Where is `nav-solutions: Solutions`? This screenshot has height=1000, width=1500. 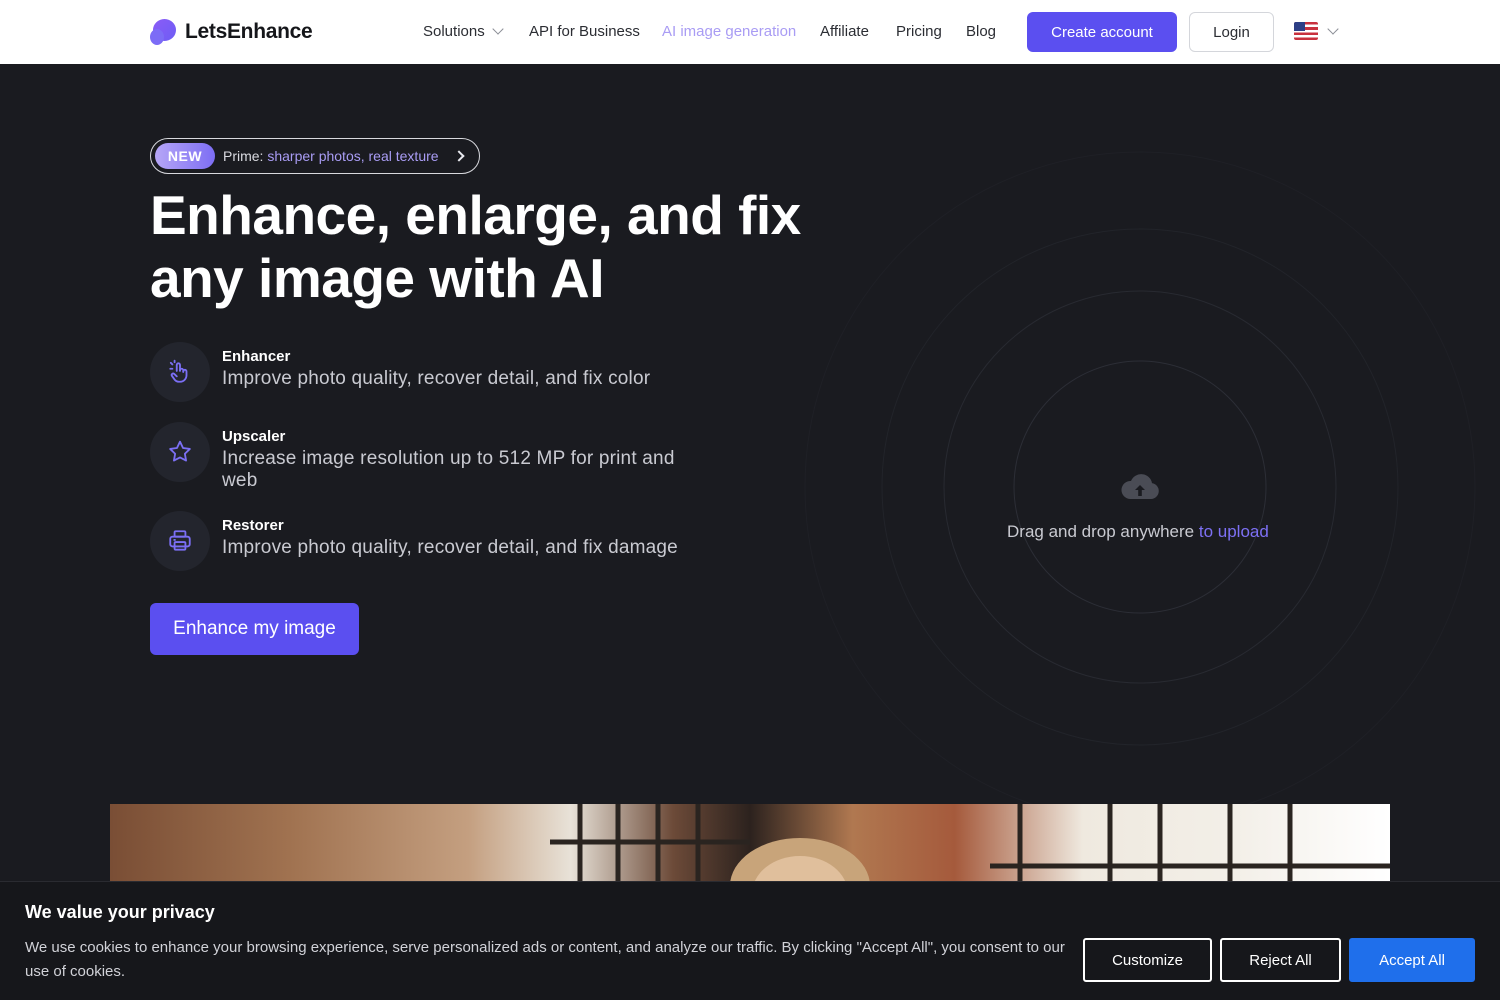
nav-solutions: Solutions is located at coordinates (463, 31).